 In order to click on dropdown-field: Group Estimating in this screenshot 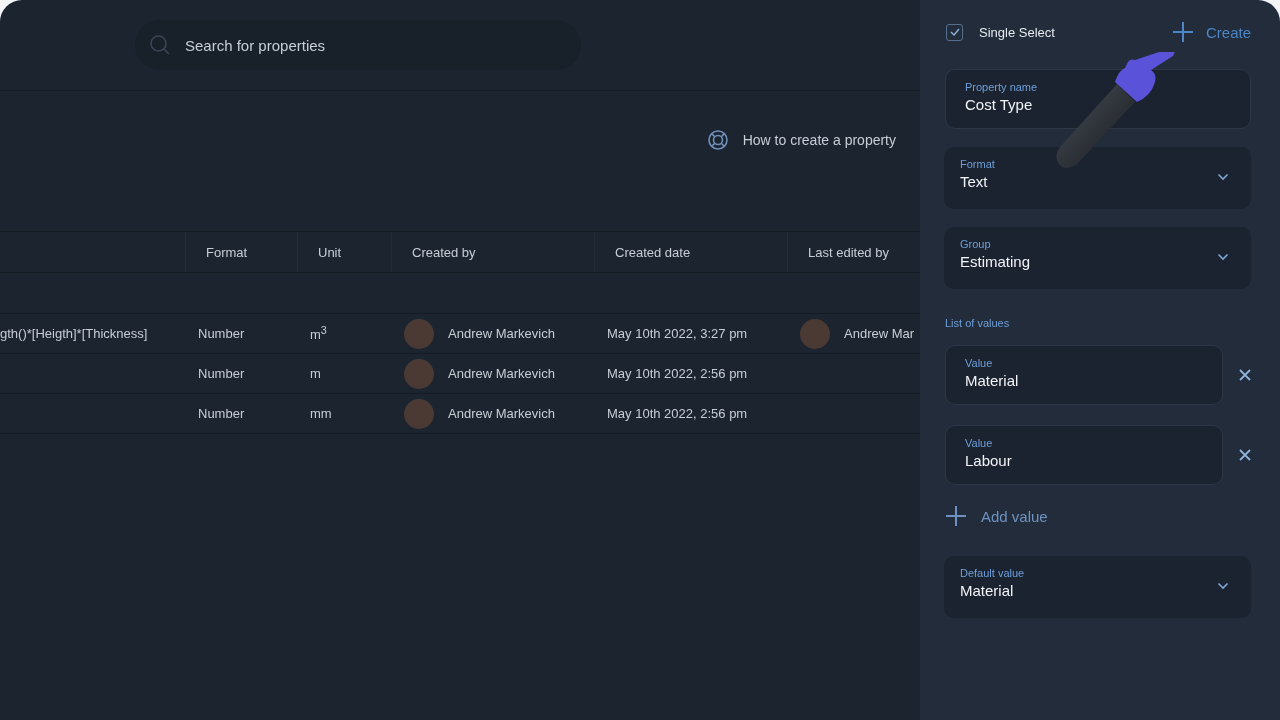, I will do `click(1097, 258)`.